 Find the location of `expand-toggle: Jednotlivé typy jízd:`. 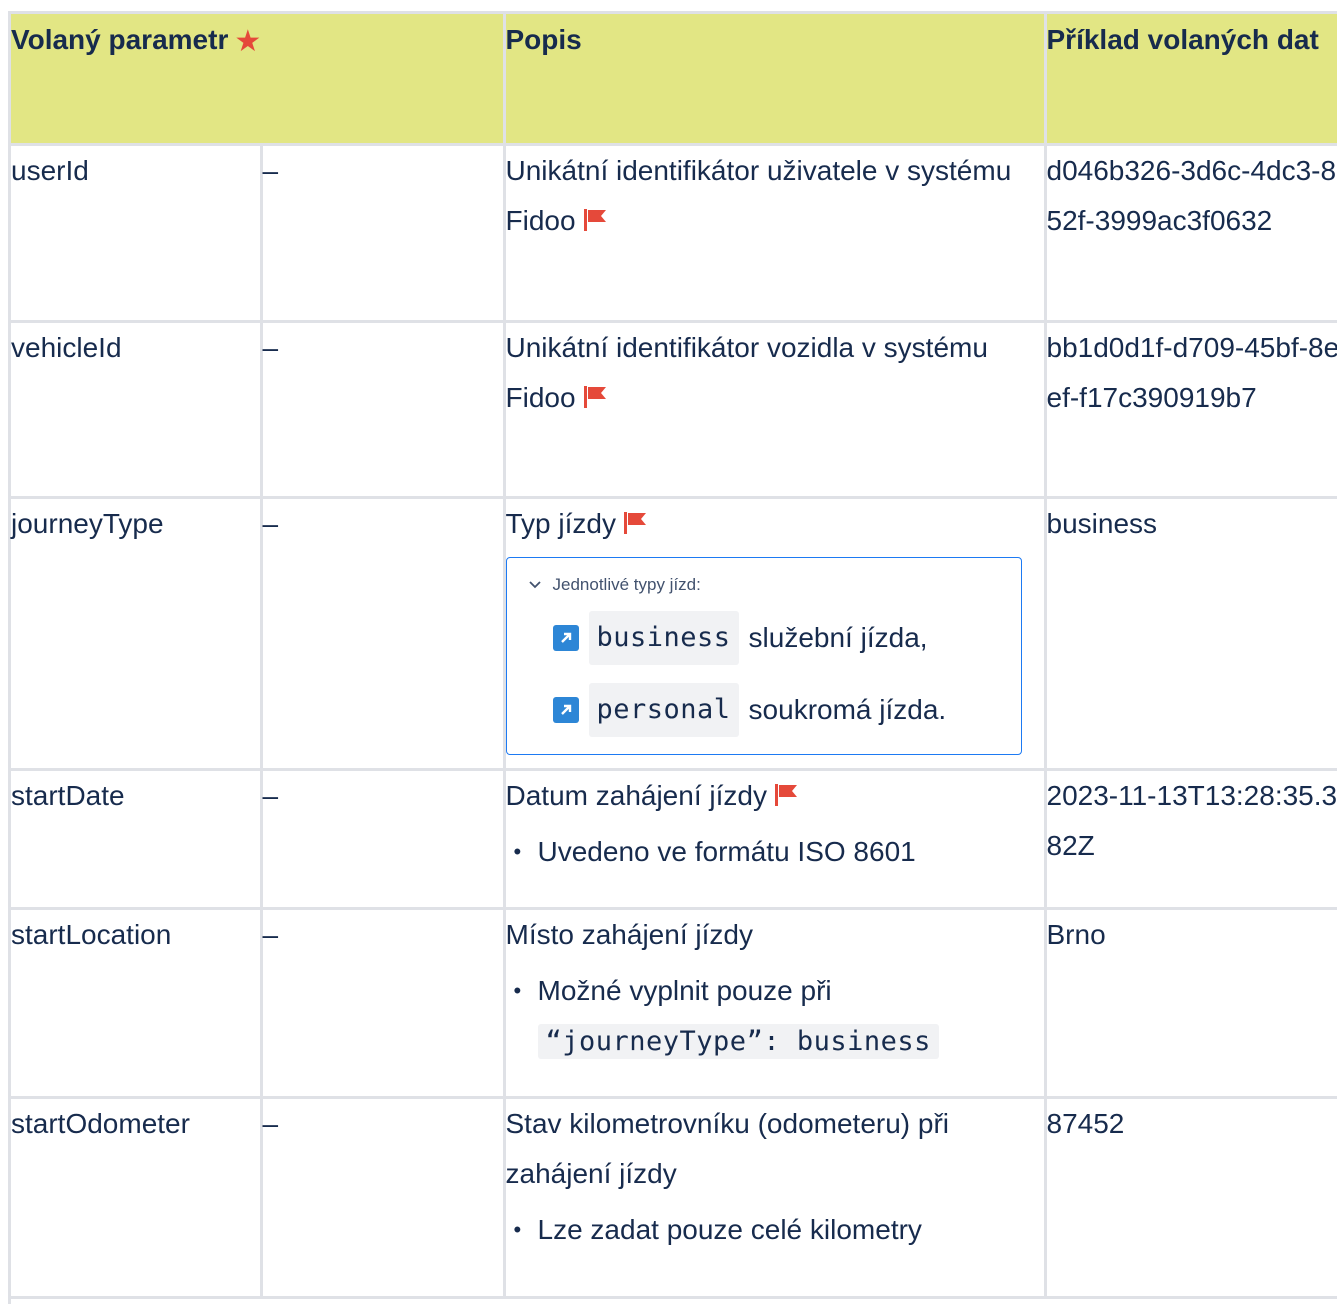

expand-toggle: Jednotlivé typy jízd: is located at coordinates (764, 585).